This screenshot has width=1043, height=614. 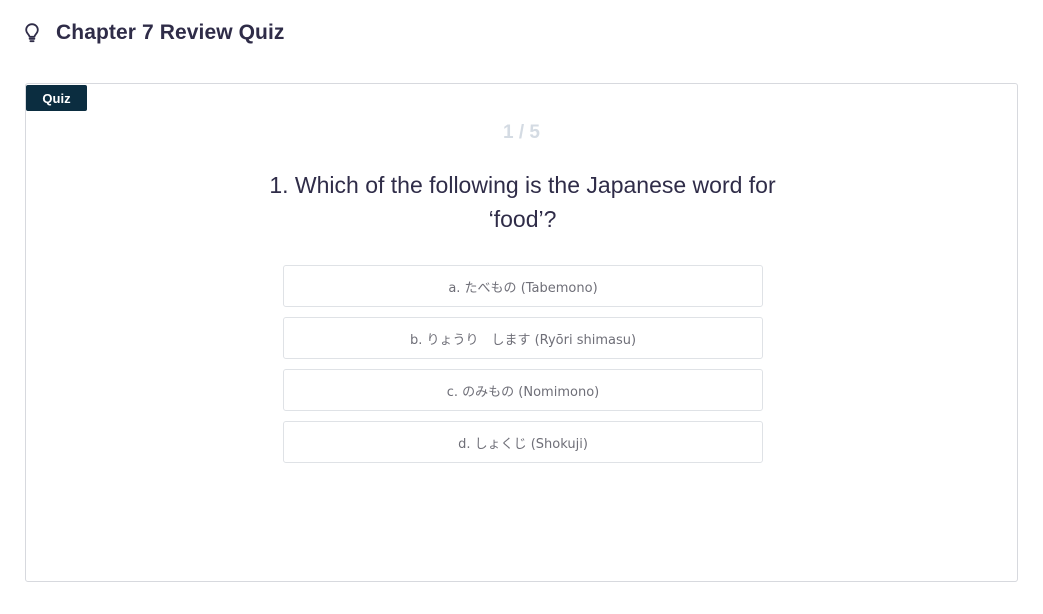 What do you see at coordinates (522, 219) in the screenshot?
I see `question-line-2: ‘food’?` at bounding box center [522, 219].